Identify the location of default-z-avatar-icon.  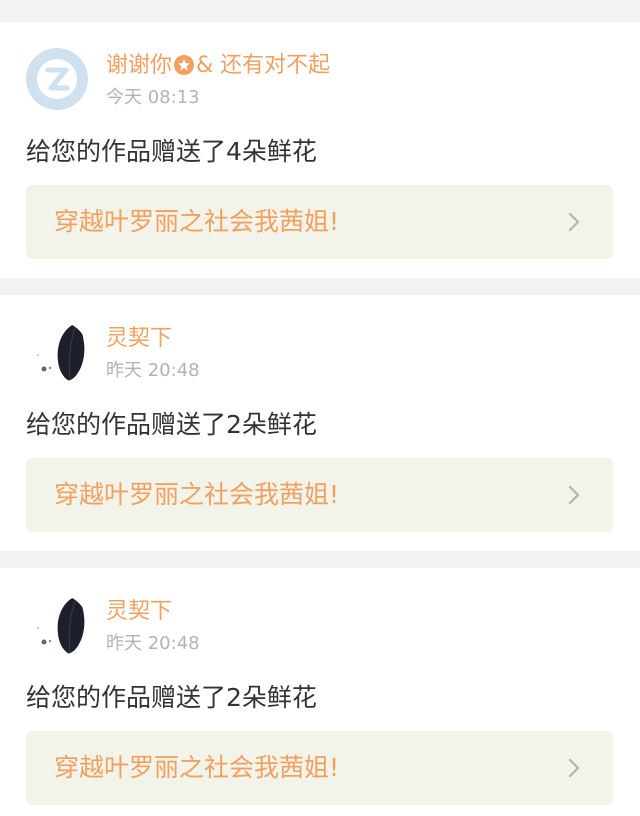
(57, 79).